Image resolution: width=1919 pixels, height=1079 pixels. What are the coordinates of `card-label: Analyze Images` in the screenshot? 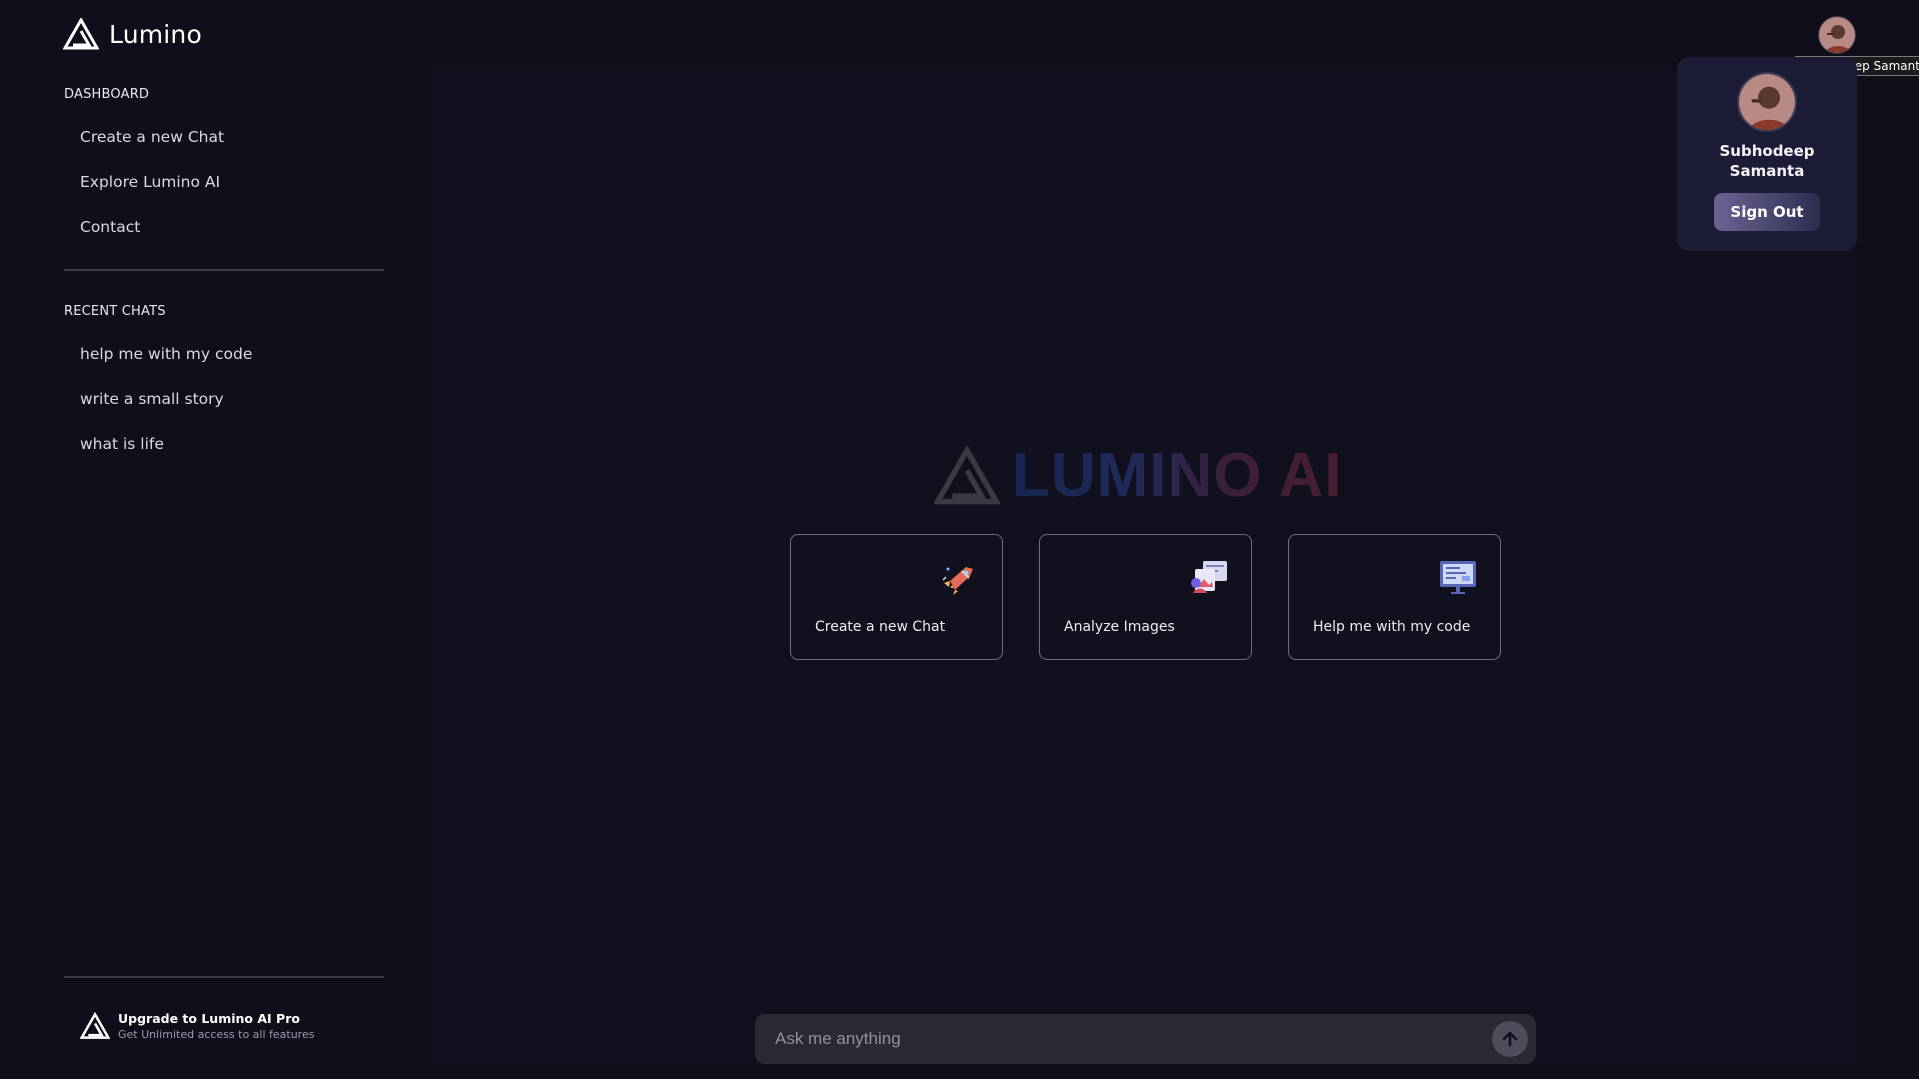 It's located at (1119, 627).